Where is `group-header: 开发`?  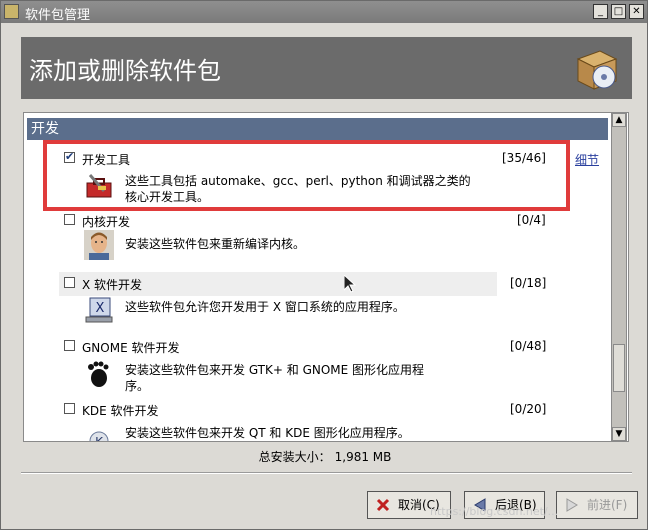
group-header: 开发 is located at coordinates (317, 129).